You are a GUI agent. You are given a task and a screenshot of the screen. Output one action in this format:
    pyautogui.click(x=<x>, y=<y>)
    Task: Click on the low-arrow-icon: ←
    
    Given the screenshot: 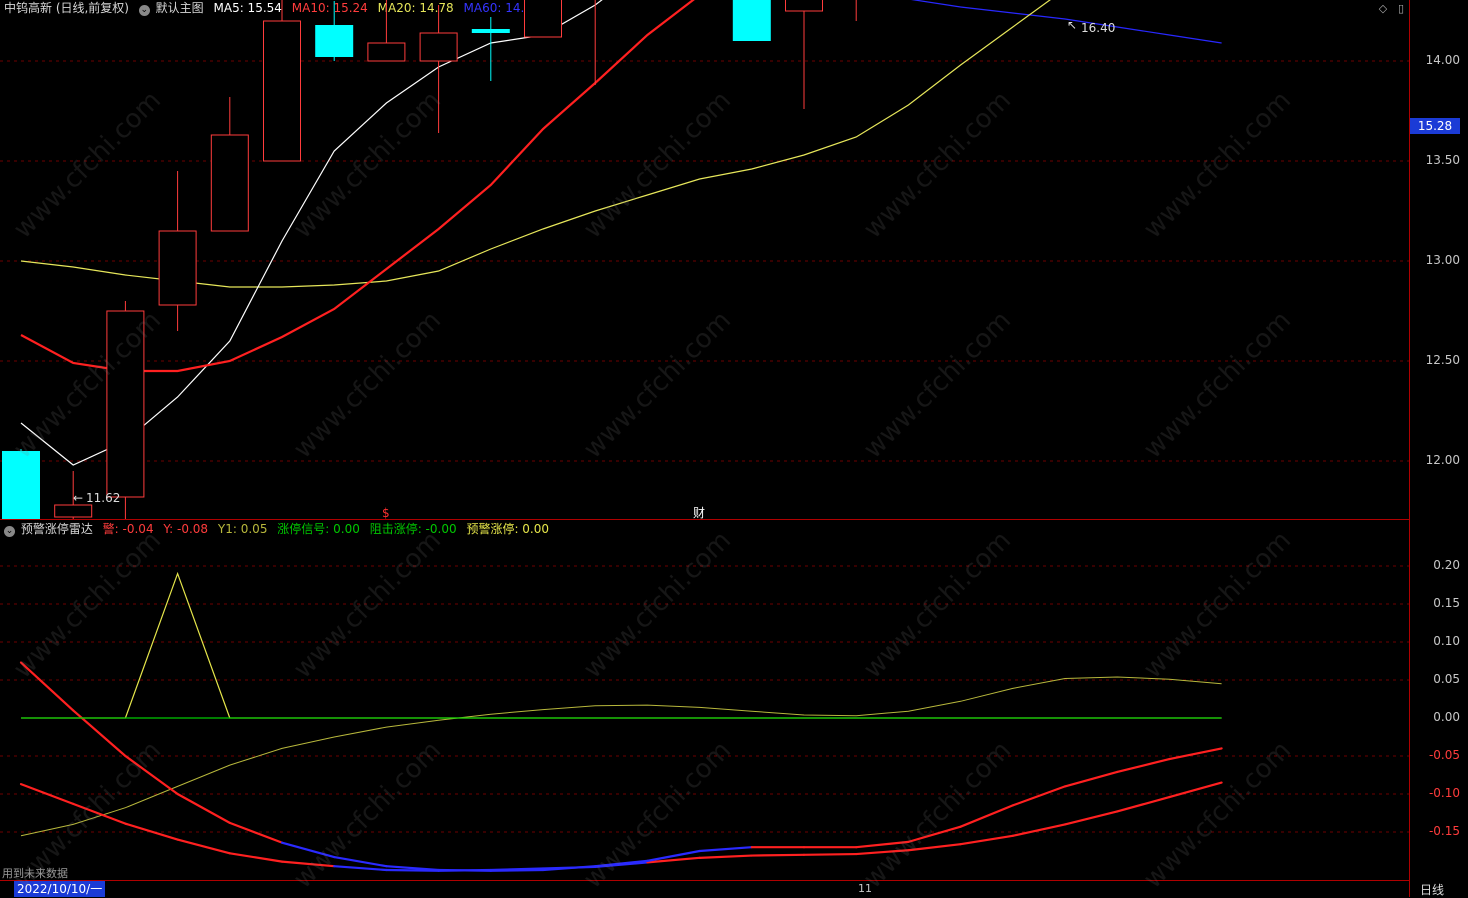 What is the action you would take?
    pyautogui.click(x=78, y=498)
    